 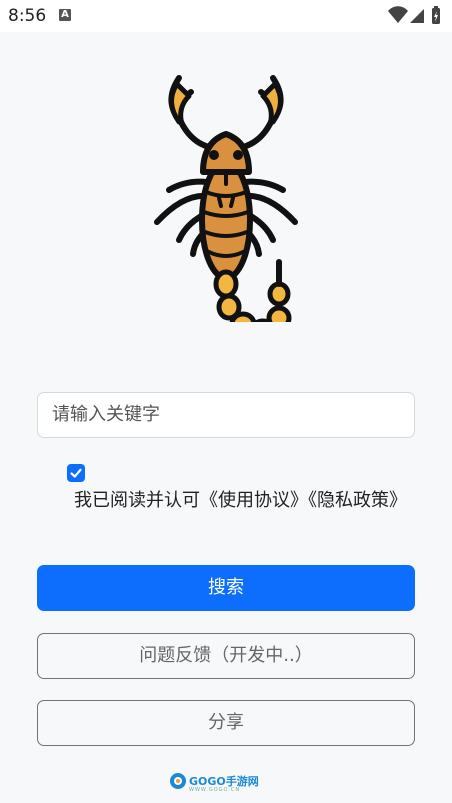 What do you see at coordinates (417, 16) in the screenshot?
I see `signal-icon` at bounding box center [417, 16].